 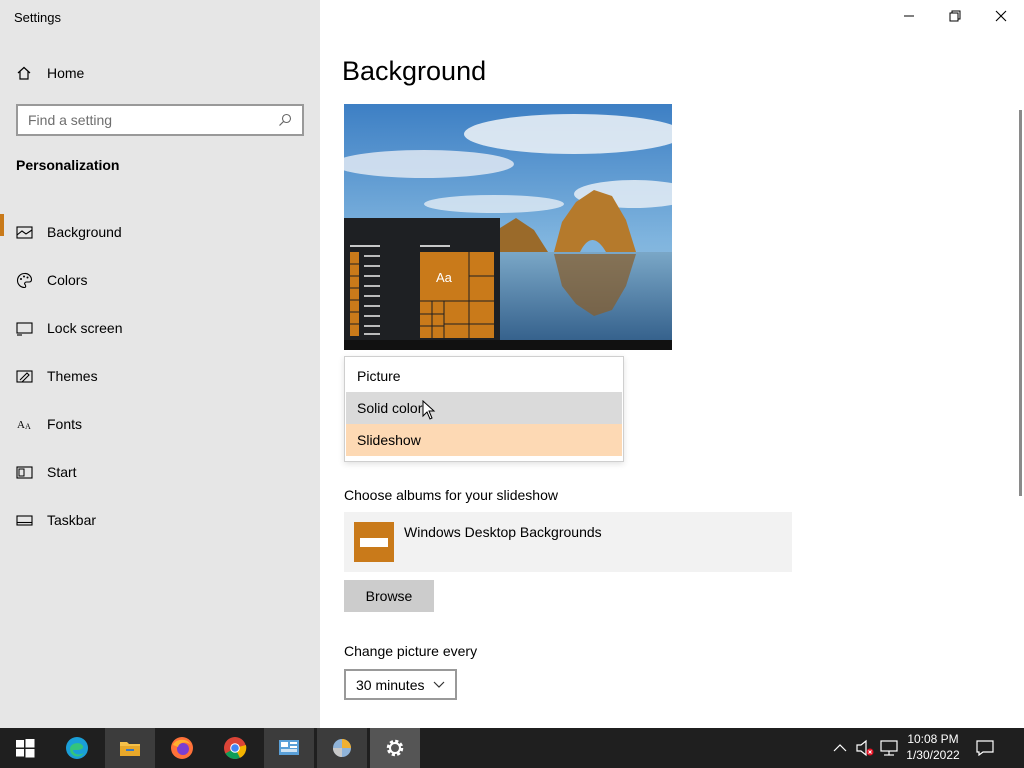 What do you see at coordinates (160, 280) in the screenshot?
I see `sidebar-item-colors: Colors` at bounding box center [160, 280].